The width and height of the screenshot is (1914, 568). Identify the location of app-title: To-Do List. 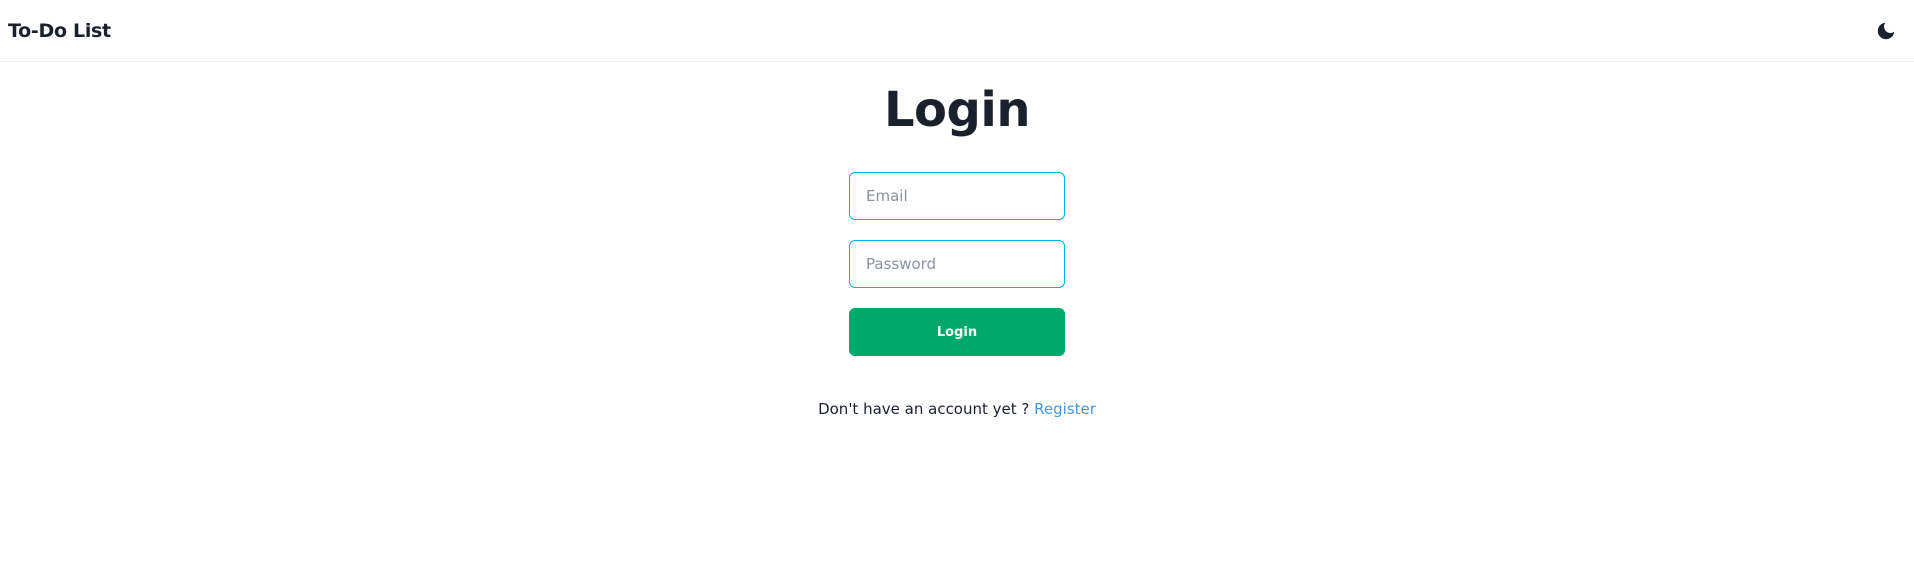
(59, 30).